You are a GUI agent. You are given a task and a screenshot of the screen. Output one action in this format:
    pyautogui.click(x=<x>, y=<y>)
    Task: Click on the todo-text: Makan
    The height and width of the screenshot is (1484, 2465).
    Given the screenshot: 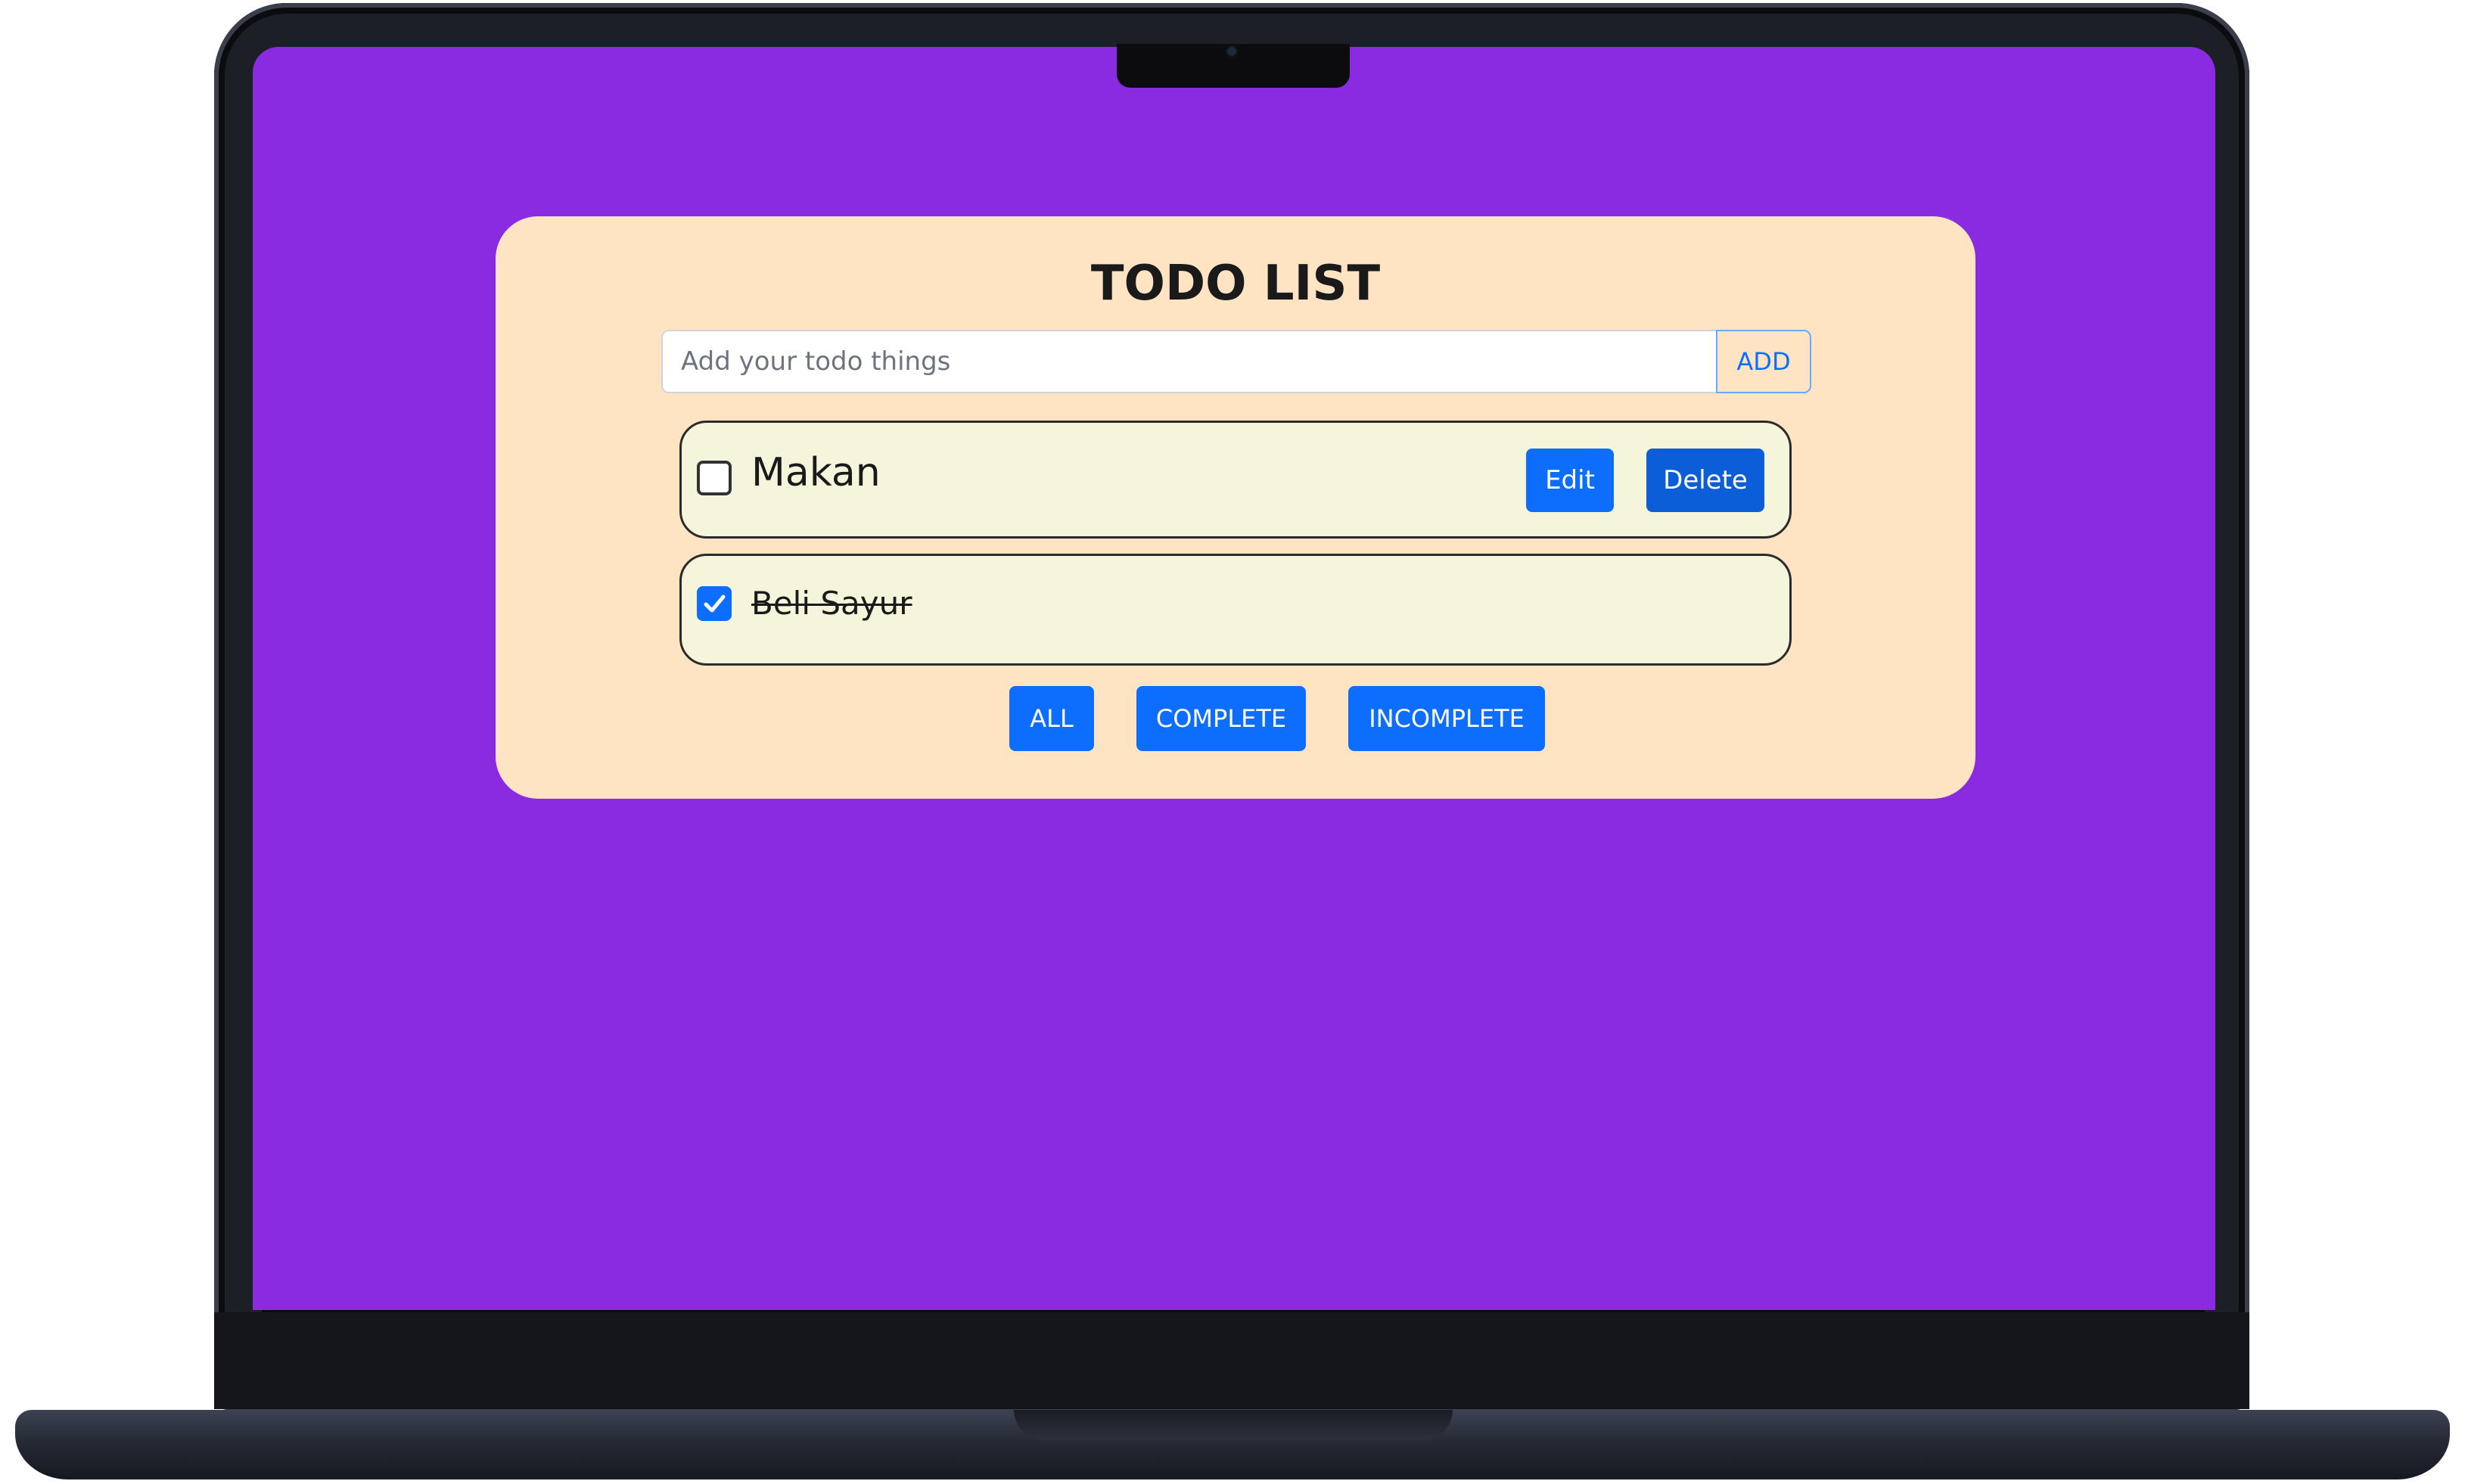 What is the action you would take?
    pyautogui.click(x=816, y=472)
    